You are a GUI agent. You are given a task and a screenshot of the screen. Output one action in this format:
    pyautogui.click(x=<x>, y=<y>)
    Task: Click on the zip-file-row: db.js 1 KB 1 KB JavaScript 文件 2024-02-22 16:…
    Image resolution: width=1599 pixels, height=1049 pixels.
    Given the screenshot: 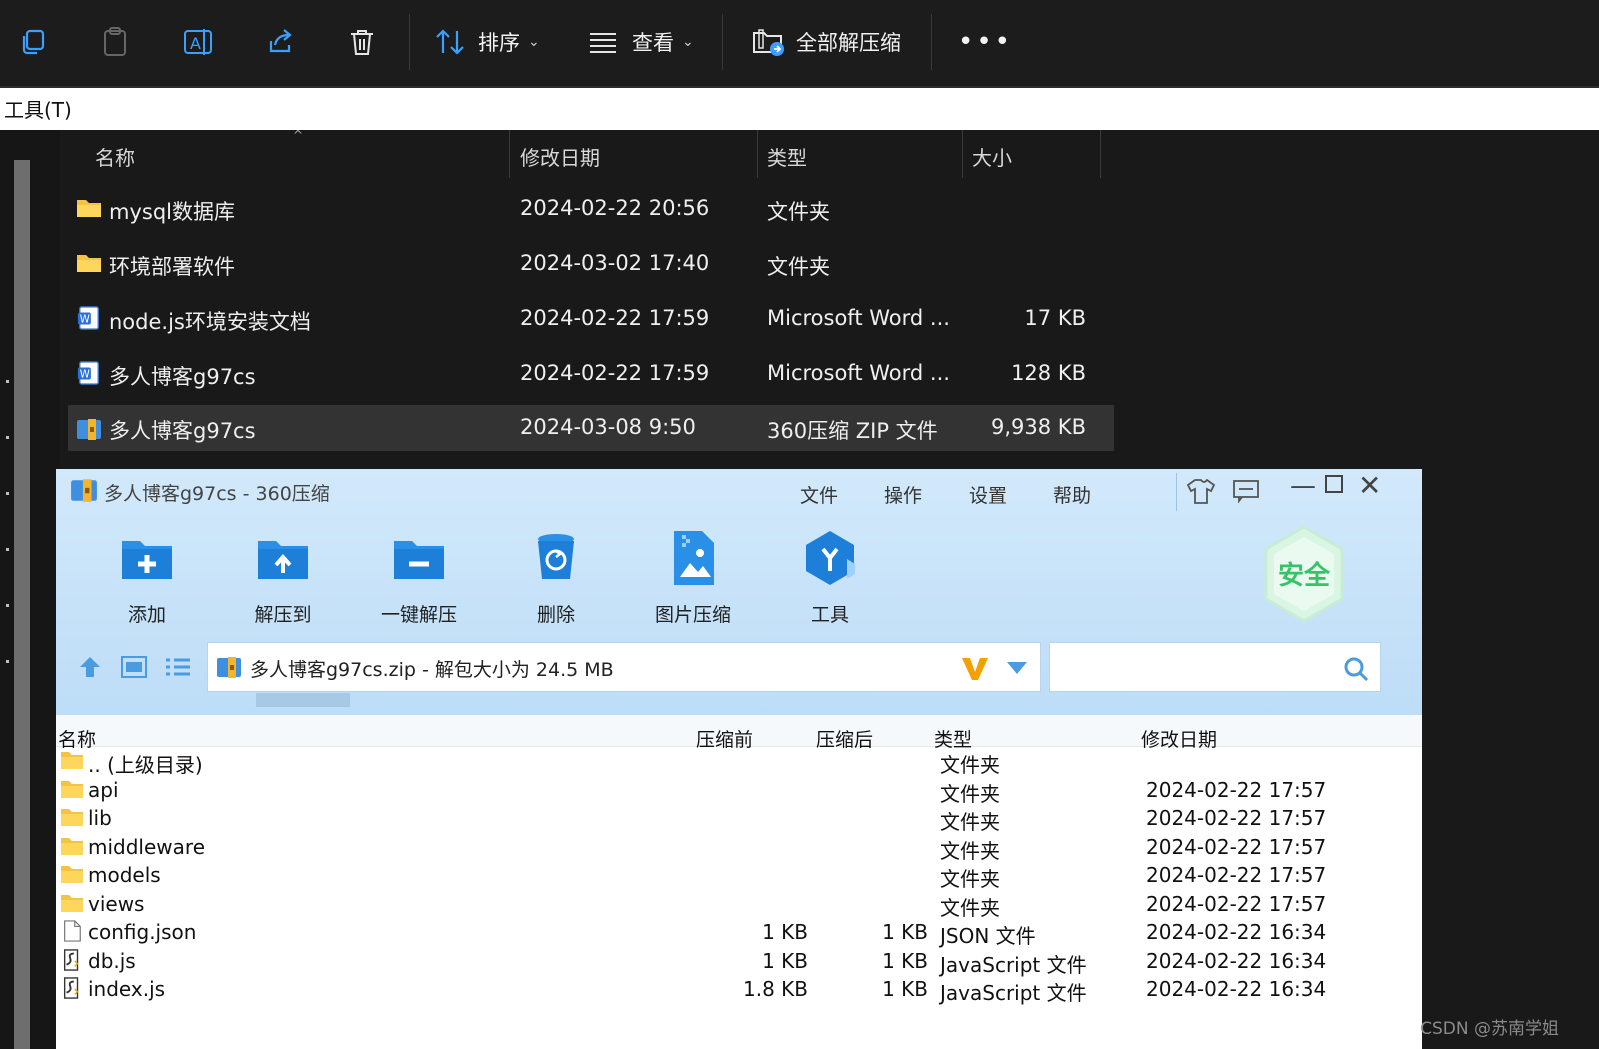 What is the action you would take?
    pyautogui.click(x=739, y=962)
    